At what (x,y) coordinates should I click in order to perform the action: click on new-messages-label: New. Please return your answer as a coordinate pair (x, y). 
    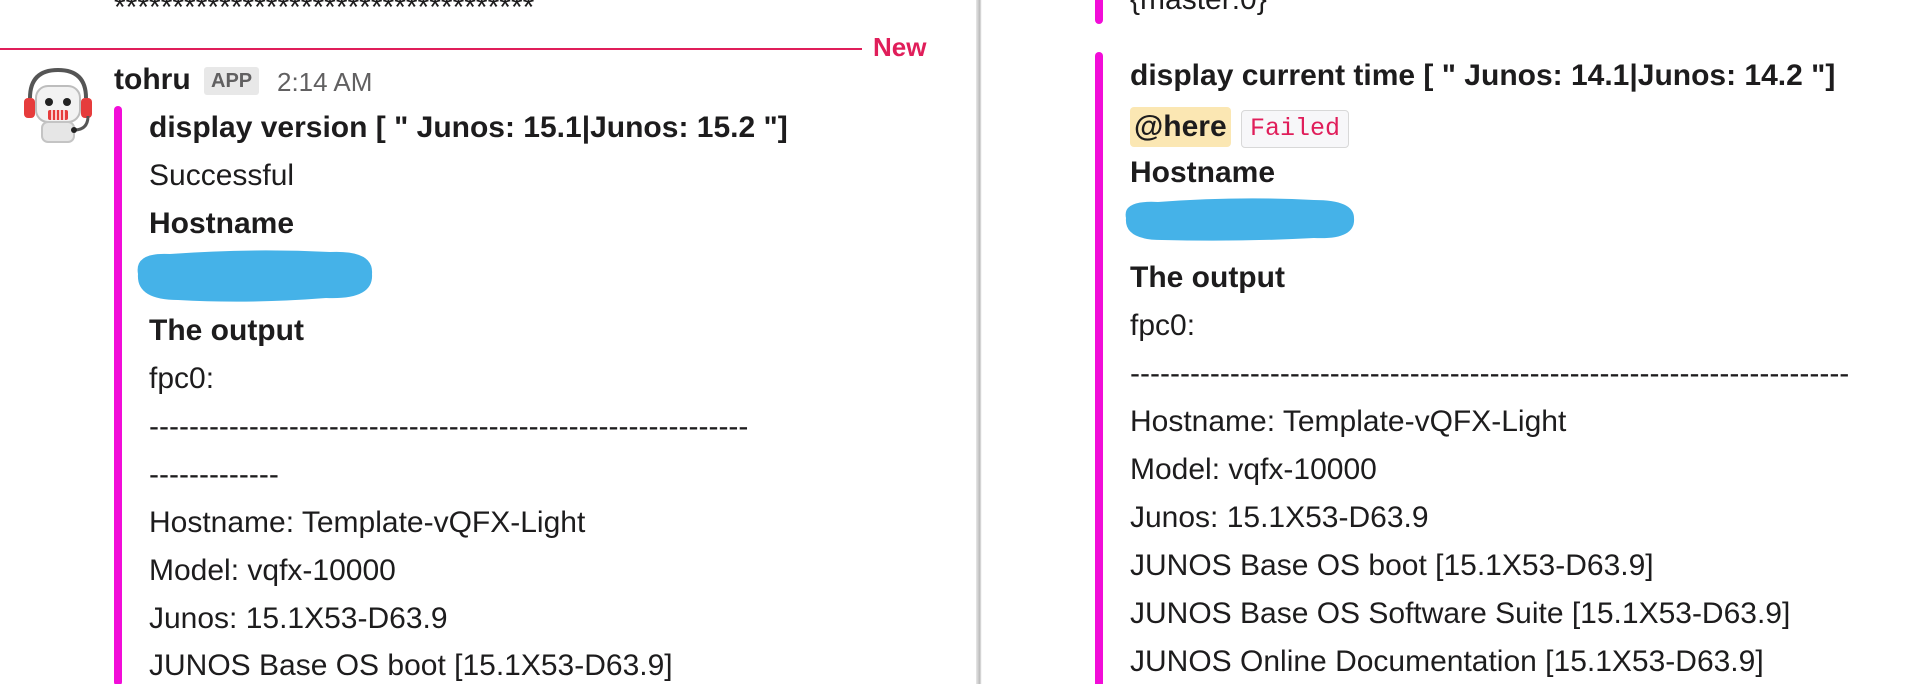
    Looking at the image, I should click on (900, 47).